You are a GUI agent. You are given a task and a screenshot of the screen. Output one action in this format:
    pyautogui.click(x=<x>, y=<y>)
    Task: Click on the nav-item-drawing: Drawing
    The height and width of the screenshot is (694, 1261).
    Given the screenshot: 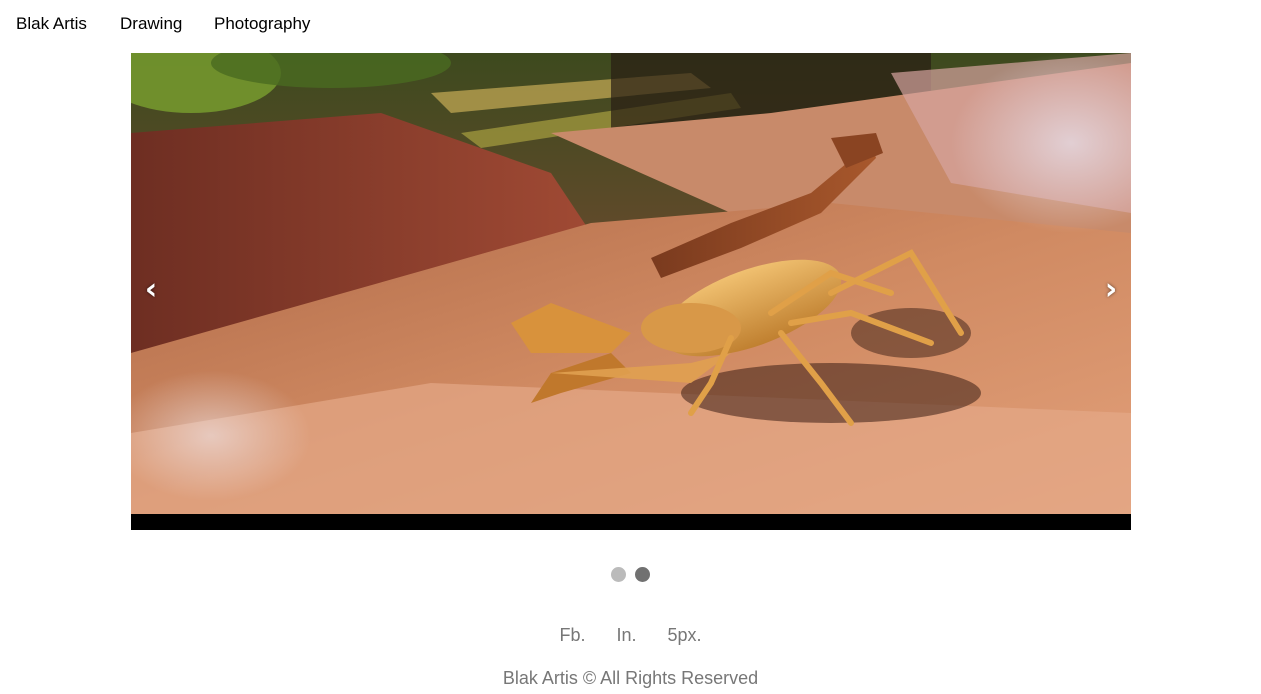 What is the action you would take?
    pyautogui.click(x=151, y=24)
    